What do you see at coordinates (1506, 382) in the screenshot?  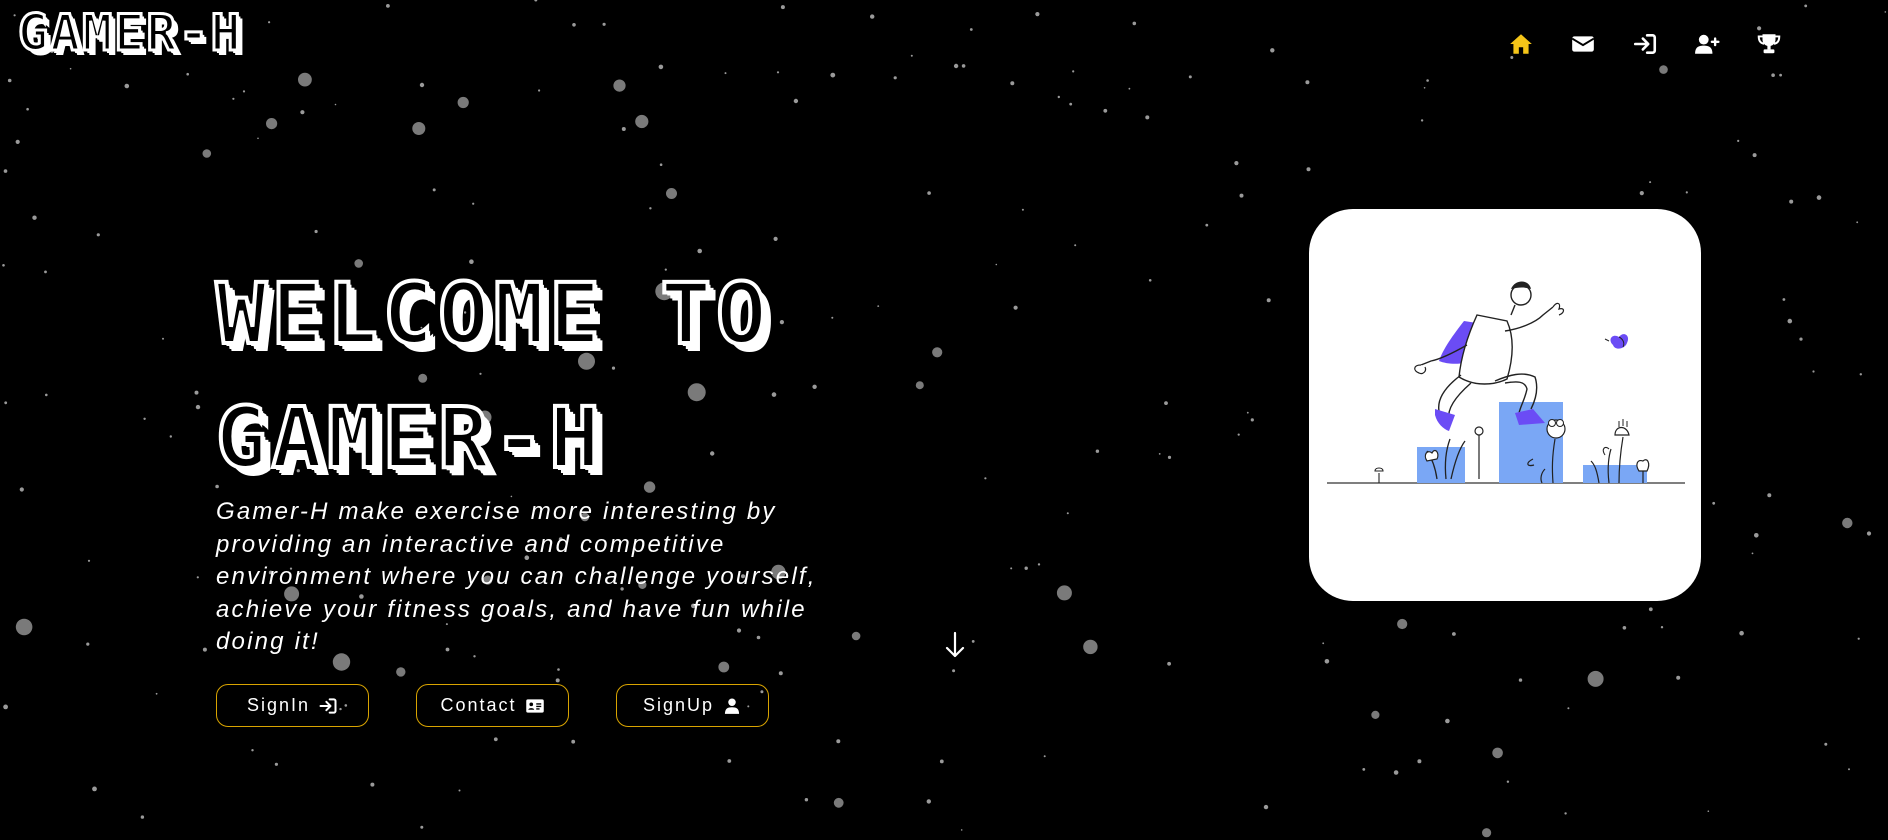 I see `hurdle-jumper-illustration` at bounding box center [1506, 382].